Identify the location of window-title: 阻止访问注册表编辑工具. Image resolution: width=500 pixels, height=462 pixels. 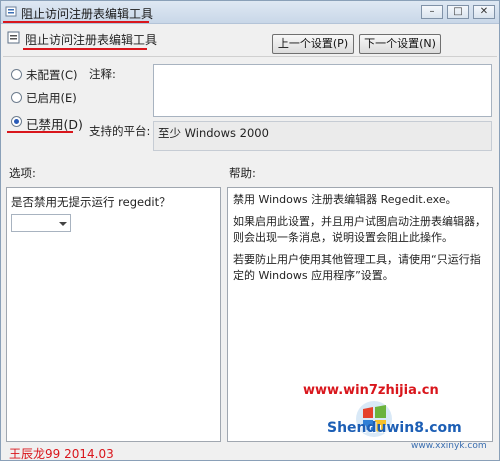
(87, 14).